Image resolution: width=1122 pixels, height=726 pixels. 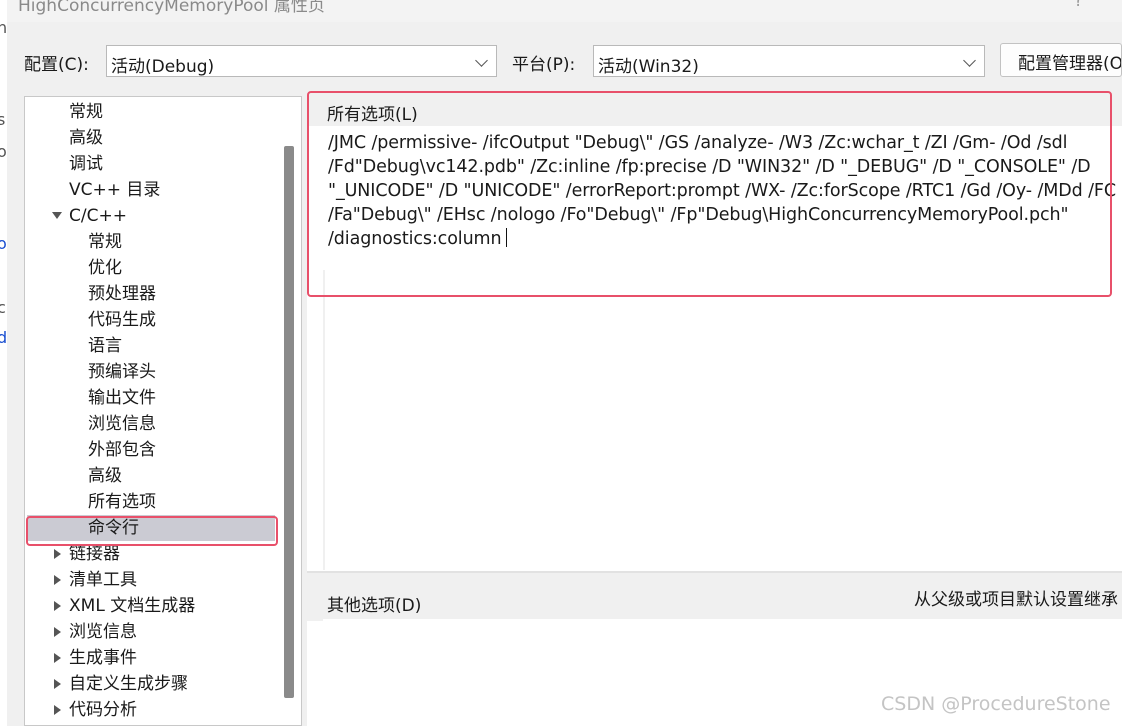 What do you see at coordinates (154, 164) in the screenshot?
I see `tree-item: 调试` at bounding box center [154, 164].